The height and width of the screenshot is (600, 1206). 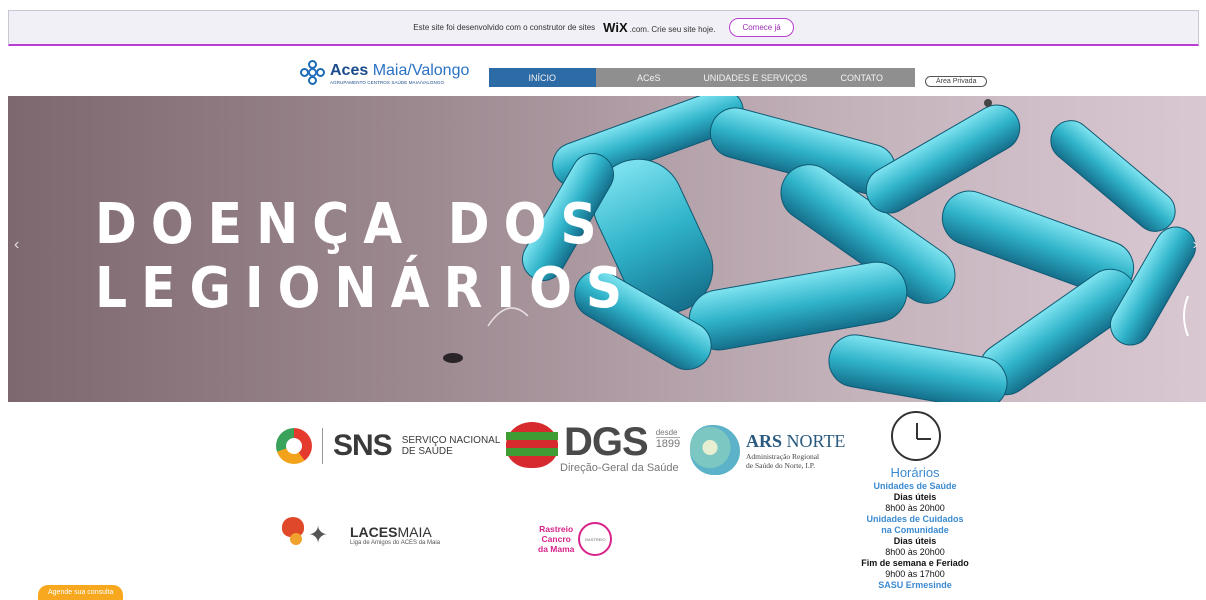 I want to click on nav-aces: ACeS, so click(x=649, y=77).